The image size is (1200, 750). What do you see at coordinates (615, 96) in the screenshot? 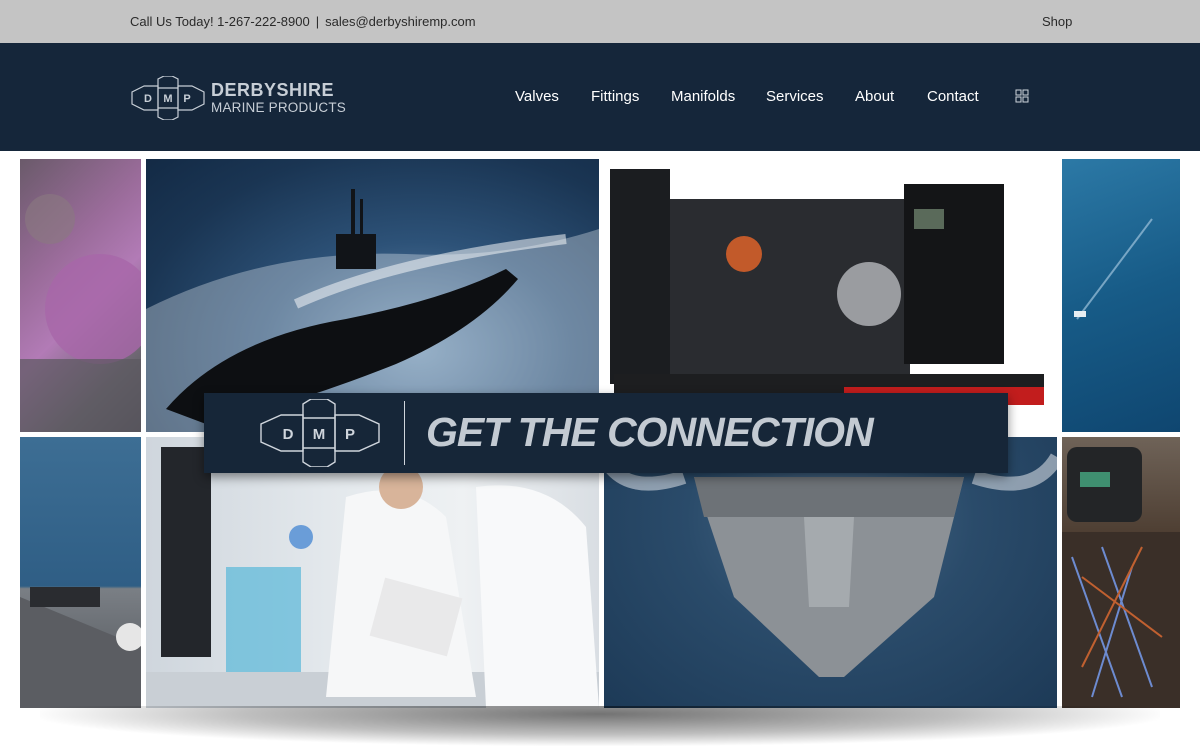
I see `nav-fittings: Fittings` at bounding box center [615, 96].